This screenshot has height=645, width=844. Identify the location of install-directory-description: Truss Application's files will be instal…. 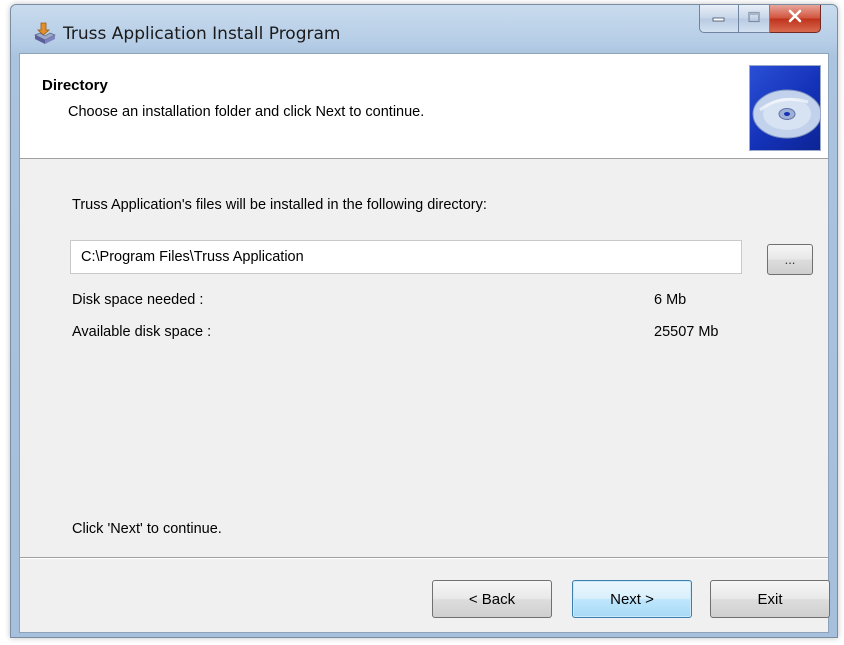
(279, 205).